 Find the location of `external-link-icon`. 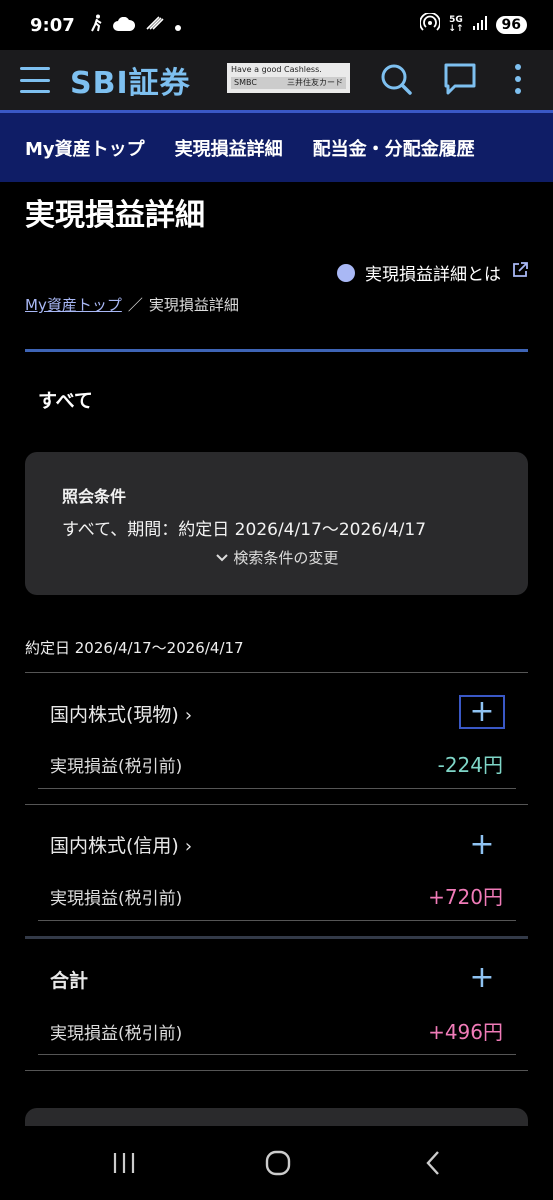

external-link-icon is located at coordinates (520, 272).